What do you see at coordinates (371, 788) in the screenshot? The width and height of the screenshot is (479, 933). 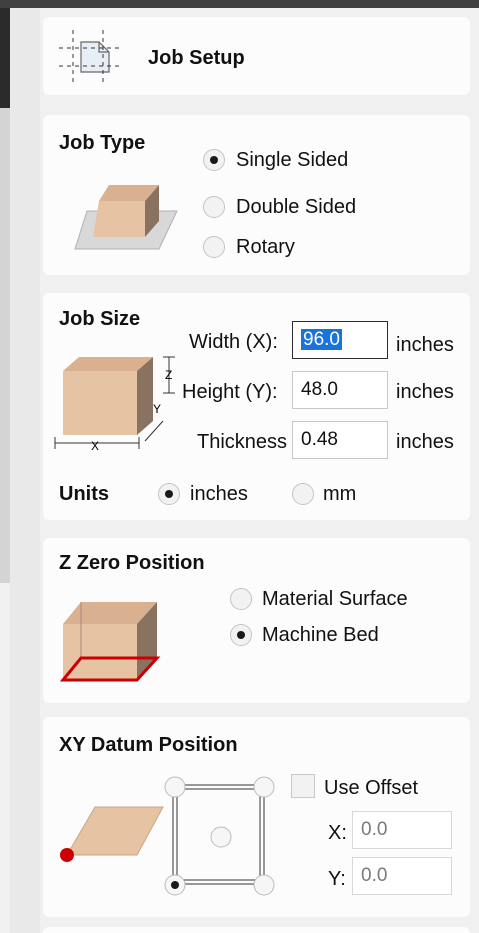 I see `use-offset-label: Use Offset` at bounding box center [371, 788].